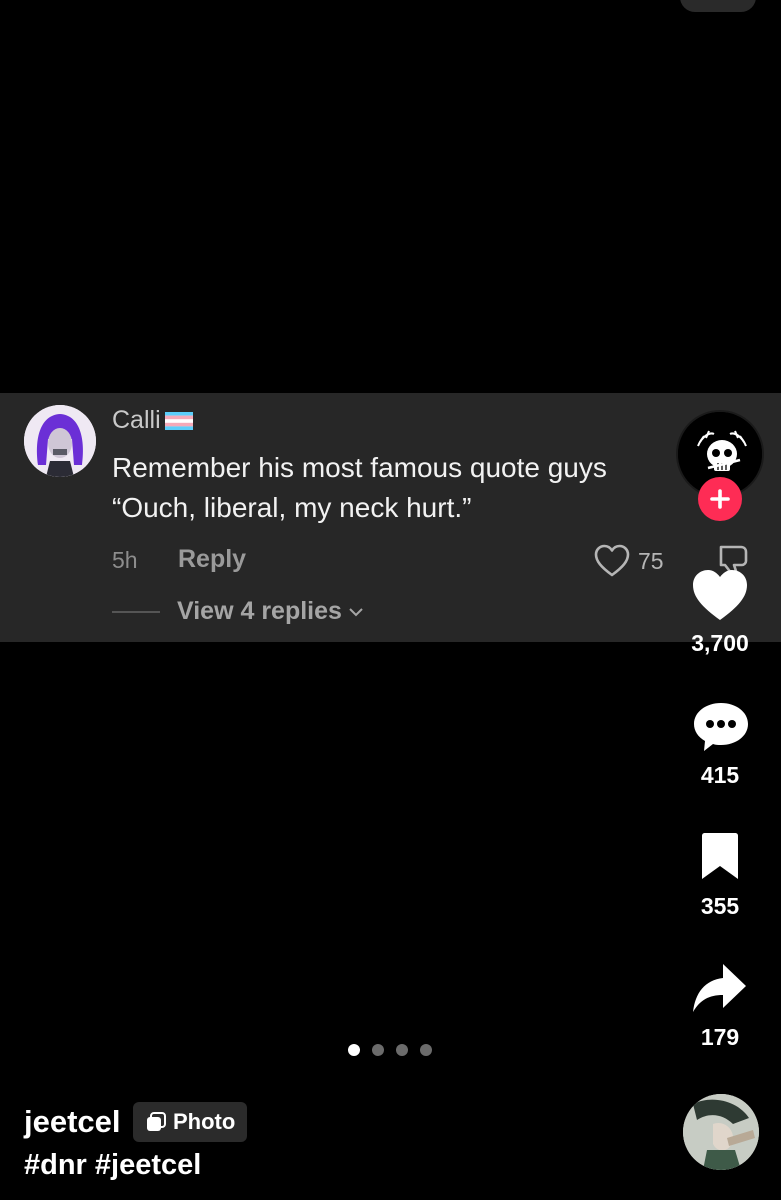  I want to click on photo-badge-label: Photo, so click(204, 1121).